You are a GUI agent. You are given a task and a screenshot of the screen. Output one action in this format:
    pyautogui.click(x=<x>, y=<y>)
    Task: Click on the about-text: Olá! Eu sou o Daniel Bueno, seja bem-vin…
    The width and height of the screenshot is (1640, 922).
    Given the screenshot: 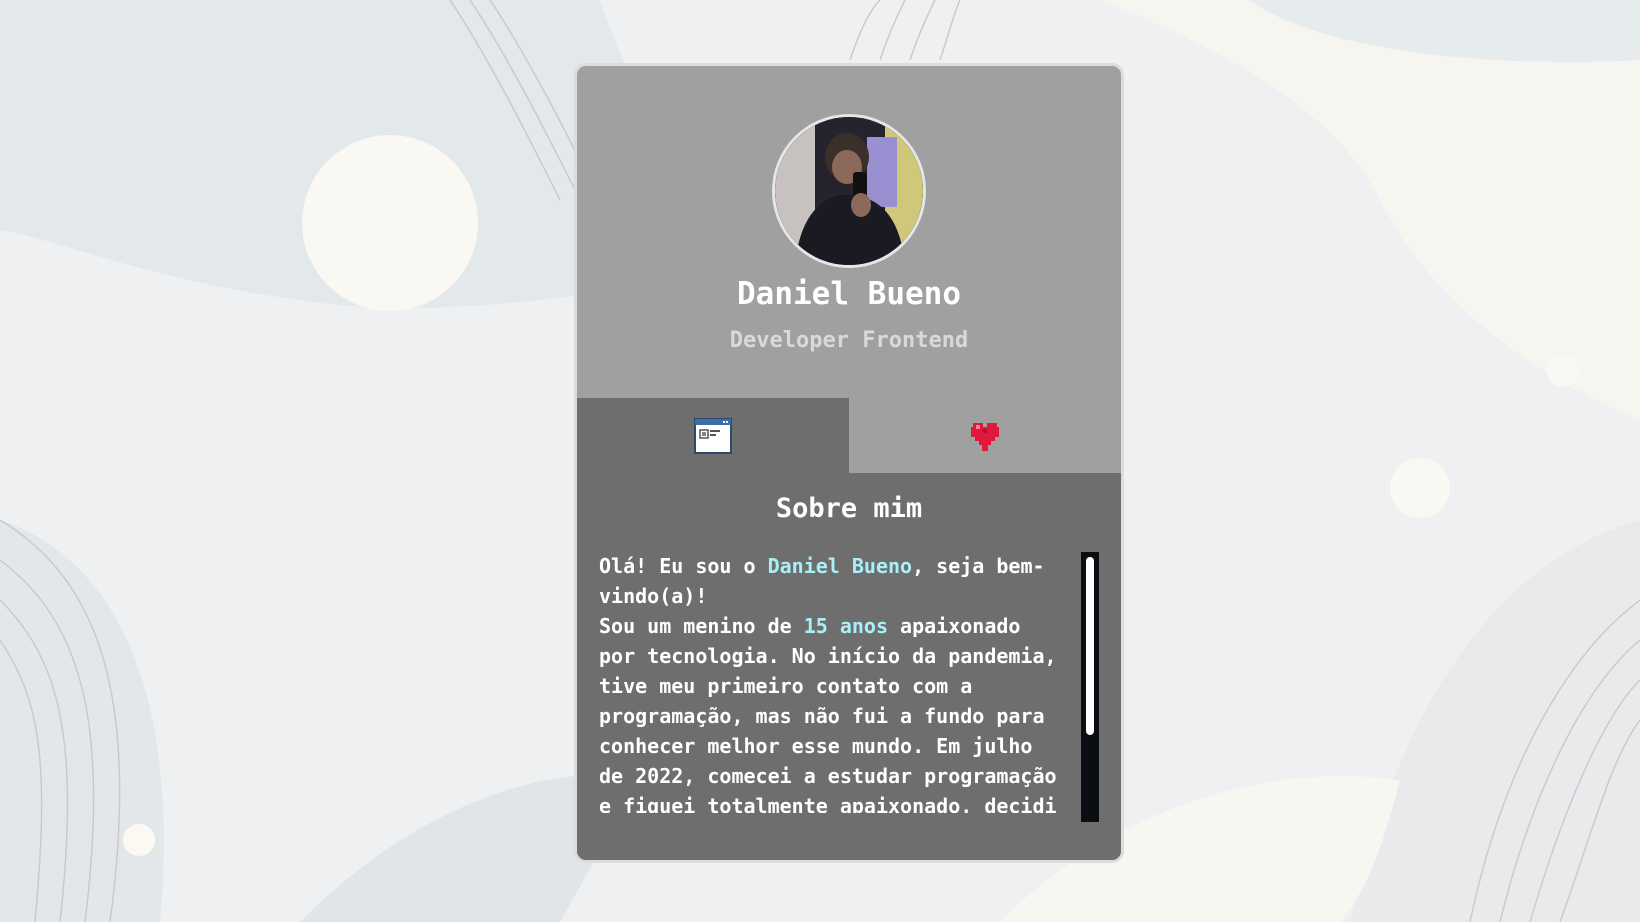 What is the action you would take?
    pyautogui.click(x=828, y=682)
    